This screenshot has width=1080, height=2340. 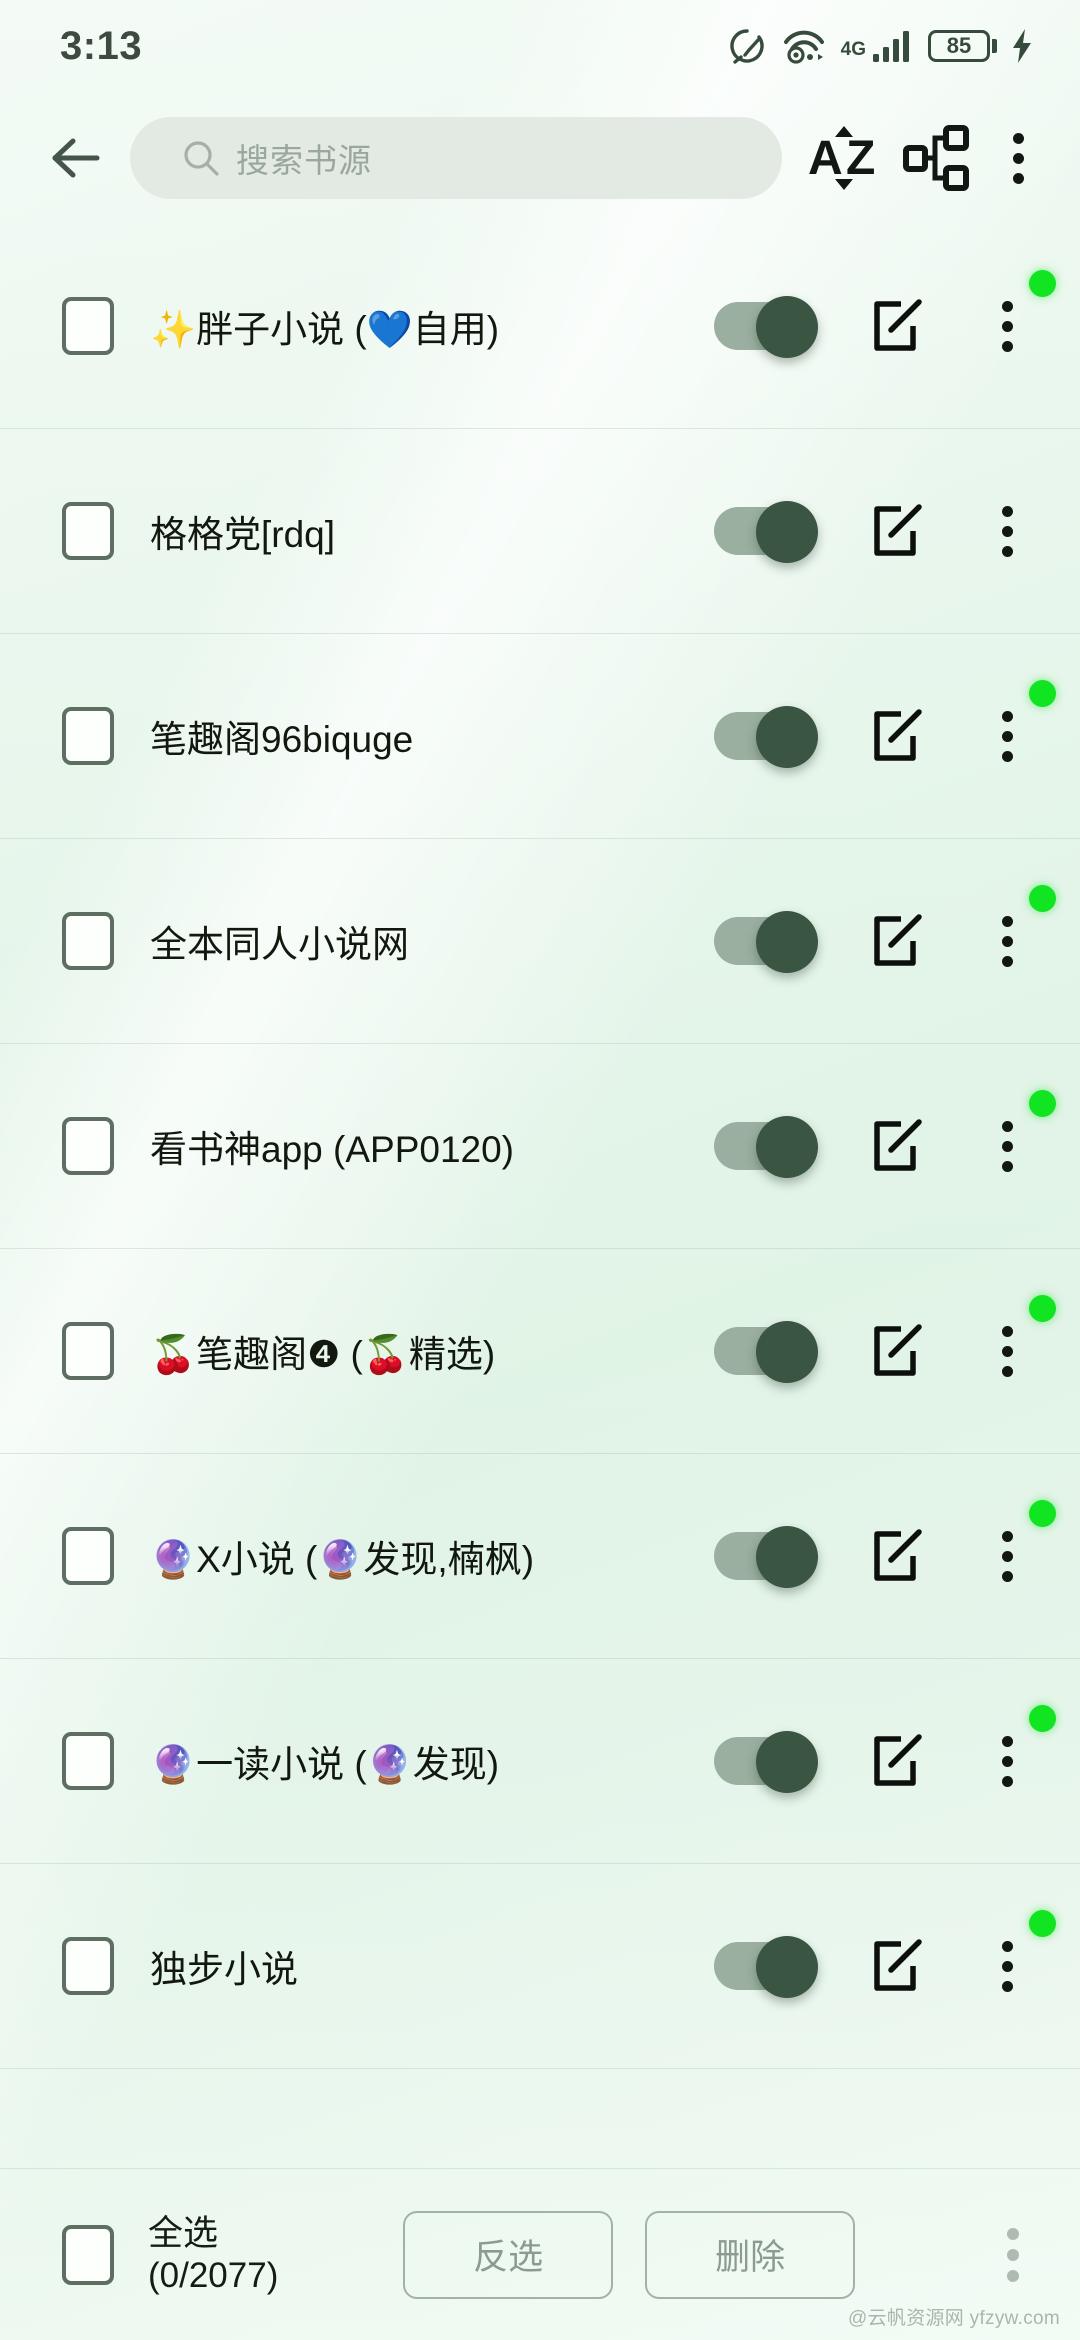 What do you see at coordinates (540, 326) in the screenshot?
I see `table-row: ✨胖子小说 (💙自用)` at bounding box center [540, 326].